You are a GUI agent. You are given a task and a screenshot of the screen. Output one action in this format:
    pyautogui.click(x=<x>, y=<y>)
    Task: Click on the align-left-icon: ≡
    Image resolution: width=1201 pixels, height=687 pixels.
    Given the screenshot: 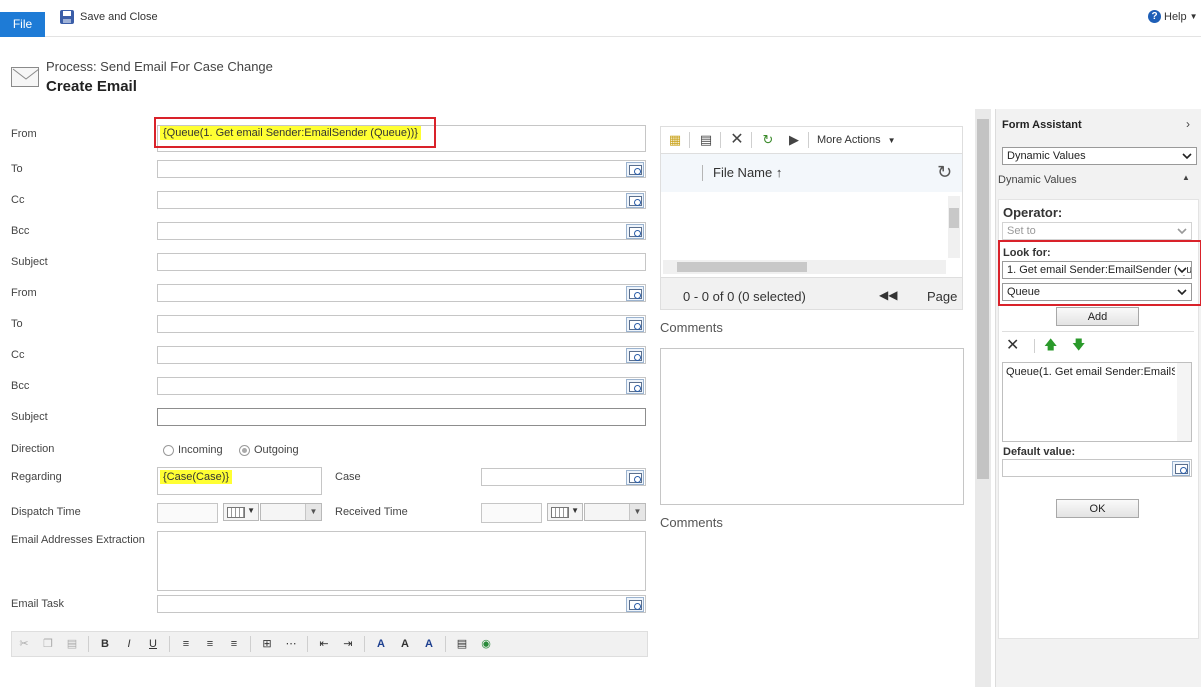 What is the action you would take?
    pyautogui.click(x=186, y=644)
    